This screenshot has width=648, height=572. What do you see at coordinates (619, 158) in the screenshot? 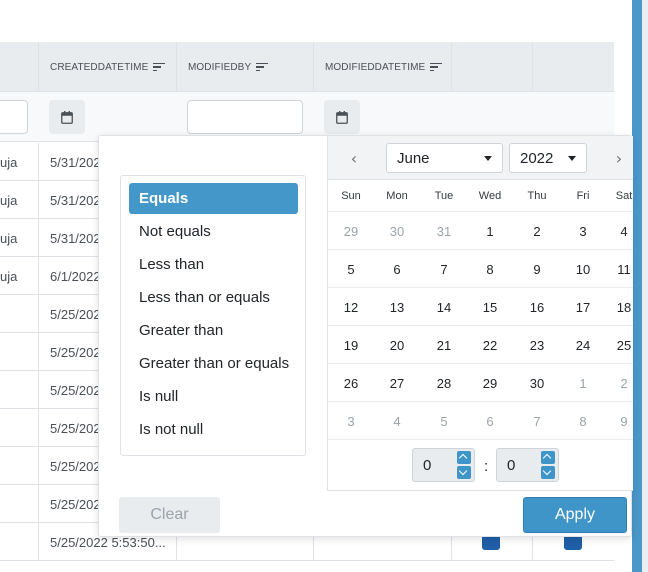
I see `next-month-icon: ›` at bounding box center [619, 158].